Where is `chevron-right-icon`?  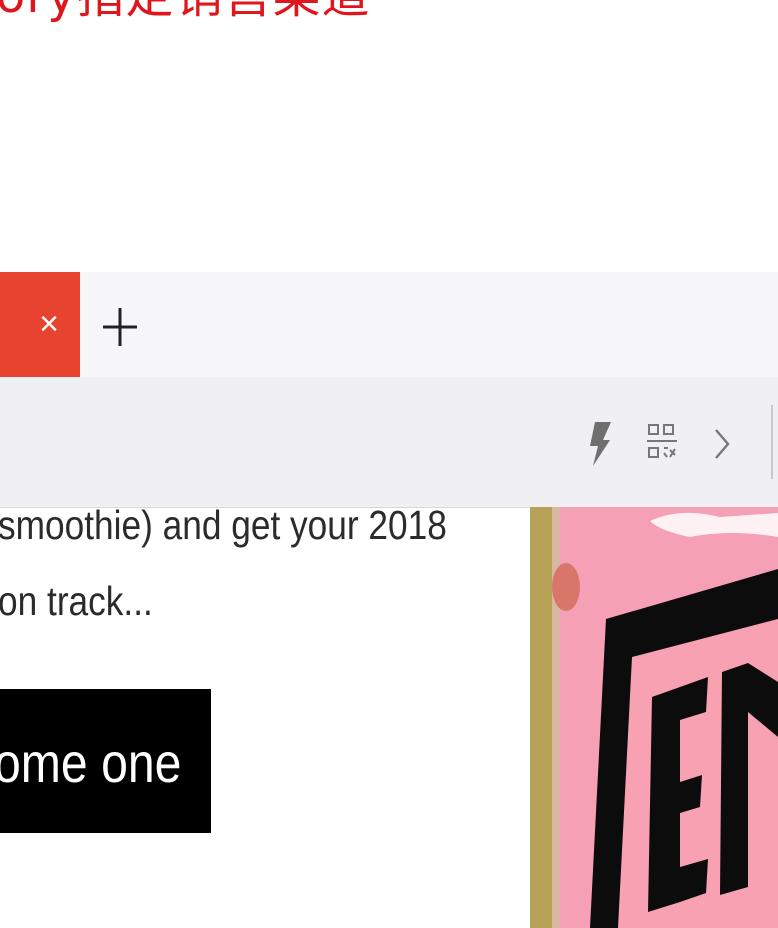 chevron-right-icon is located at coordinates (721, 444).